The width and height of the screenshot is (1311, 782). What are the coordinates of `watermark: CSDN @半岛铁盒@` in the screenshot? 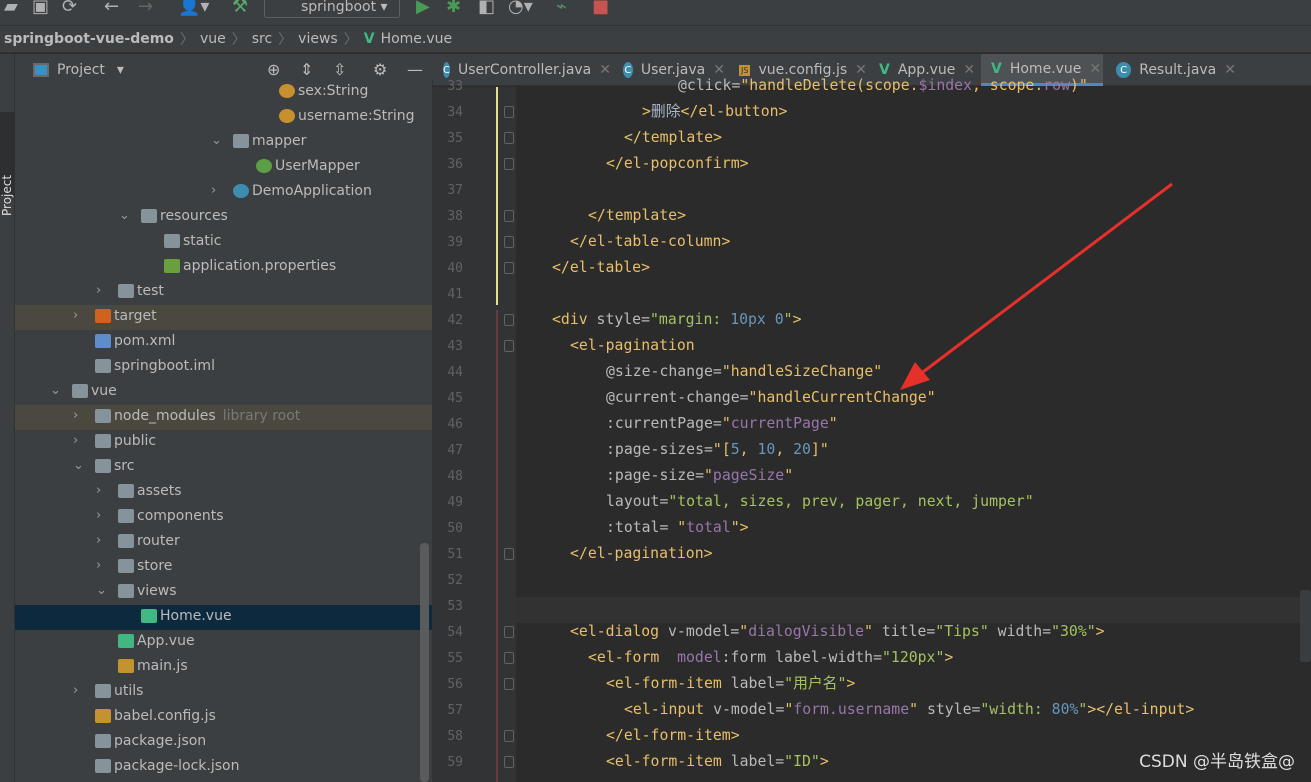 It's located at (1217, 762).